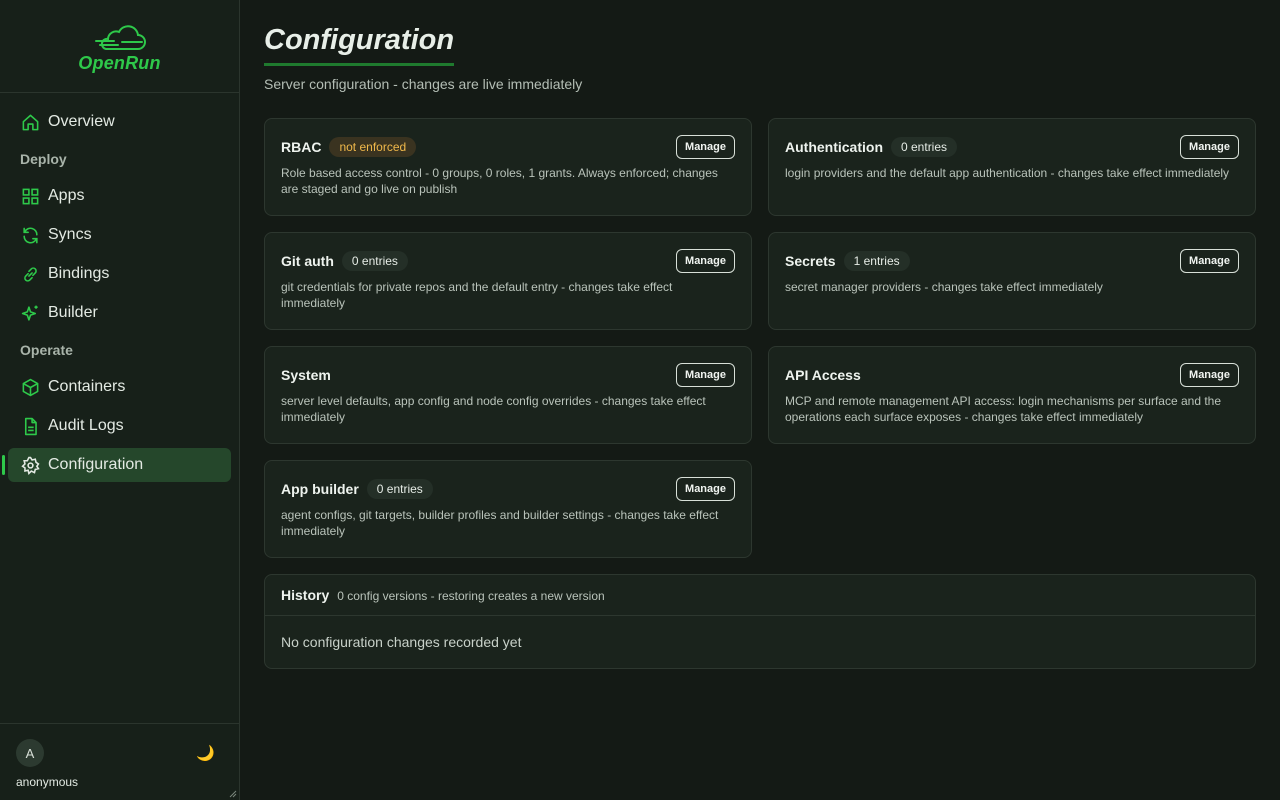 The height and width of the screenshot is (800, 1280). Describe the element at coordinates (70, 234) in the screenshot. I see `sidebar-item-label: Syncs` at that location.